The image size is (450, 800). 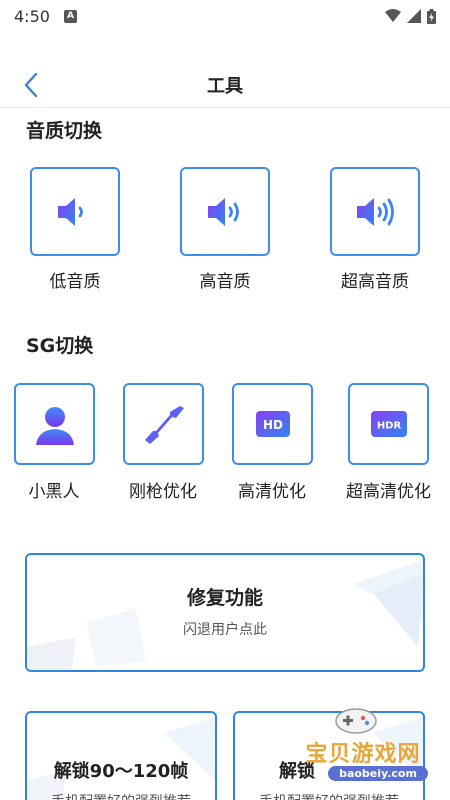 I want to click on status-bar: 4:50 A, so click(x=225, y=16).